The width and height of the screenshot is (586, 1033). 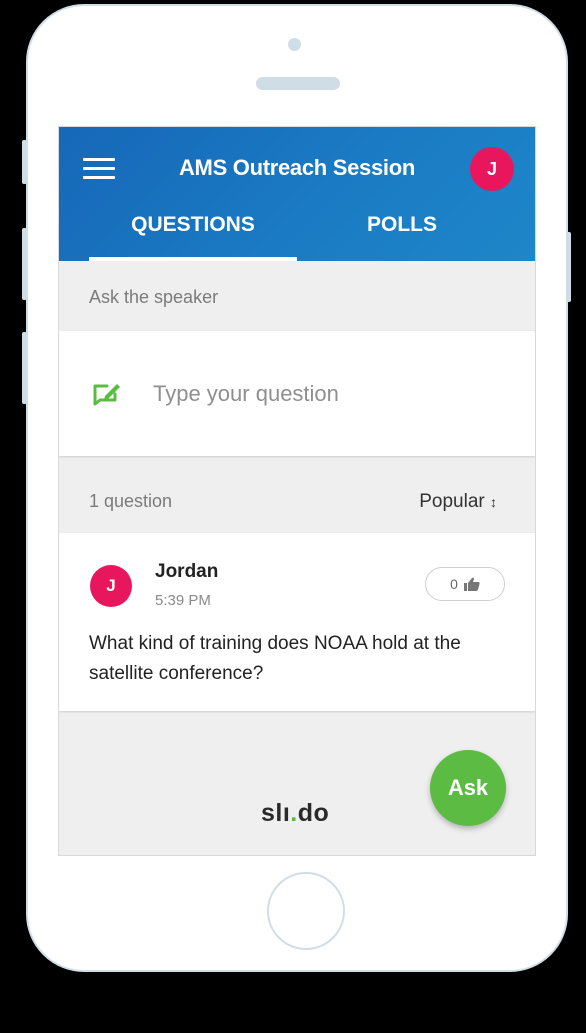 What do you see at coordinates (111, 586) in the screenshot?
I see `author-avatar: J` at bounding box center [111, 586].